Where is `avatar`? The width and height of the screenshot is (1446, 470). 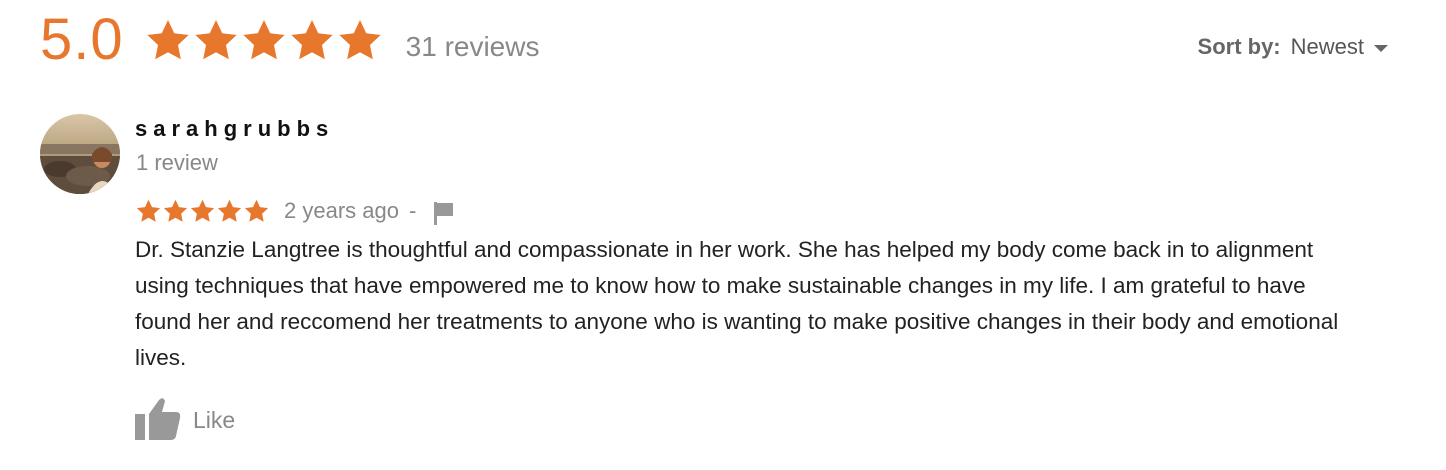
avatar is located at coordinates (80, 154).